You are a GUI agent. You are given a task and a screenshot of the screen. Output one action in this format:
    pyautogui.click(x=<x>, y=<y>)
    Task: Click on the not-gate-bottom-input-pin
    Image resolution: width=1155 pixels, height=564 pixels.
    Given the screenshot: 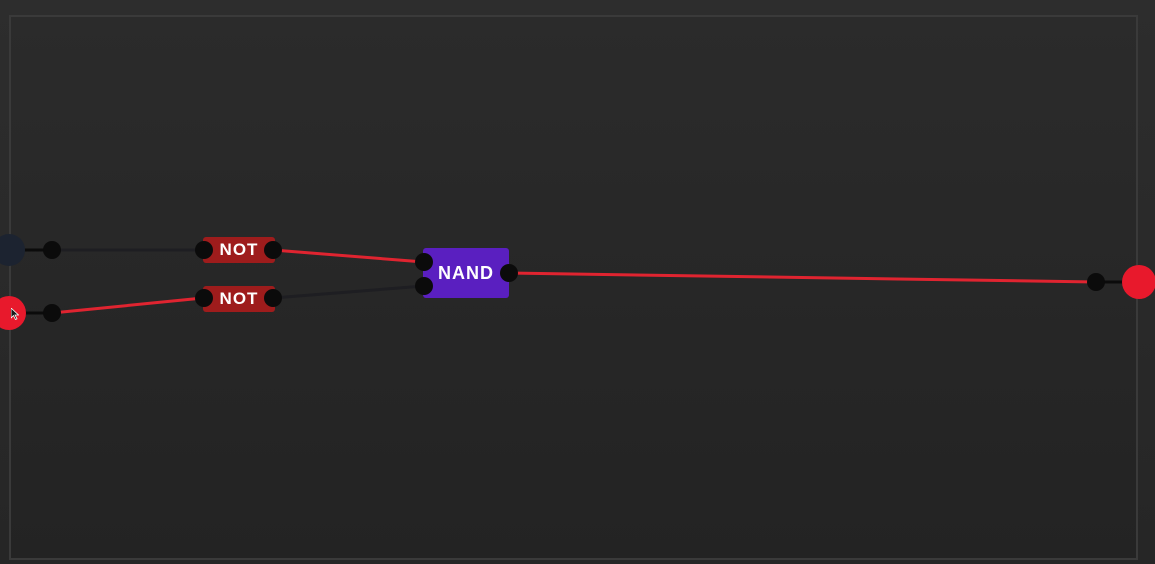 What is the action you would take?
    pyautogui.click(x=204, y=298)
    